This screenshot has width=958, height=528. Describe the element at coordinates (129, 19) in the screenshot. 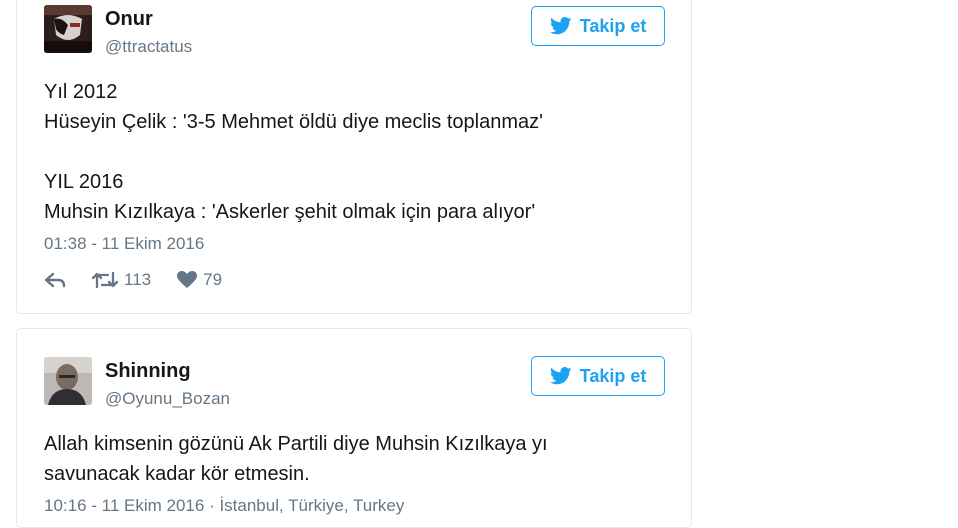

I see `author-name: Onur` at that location.